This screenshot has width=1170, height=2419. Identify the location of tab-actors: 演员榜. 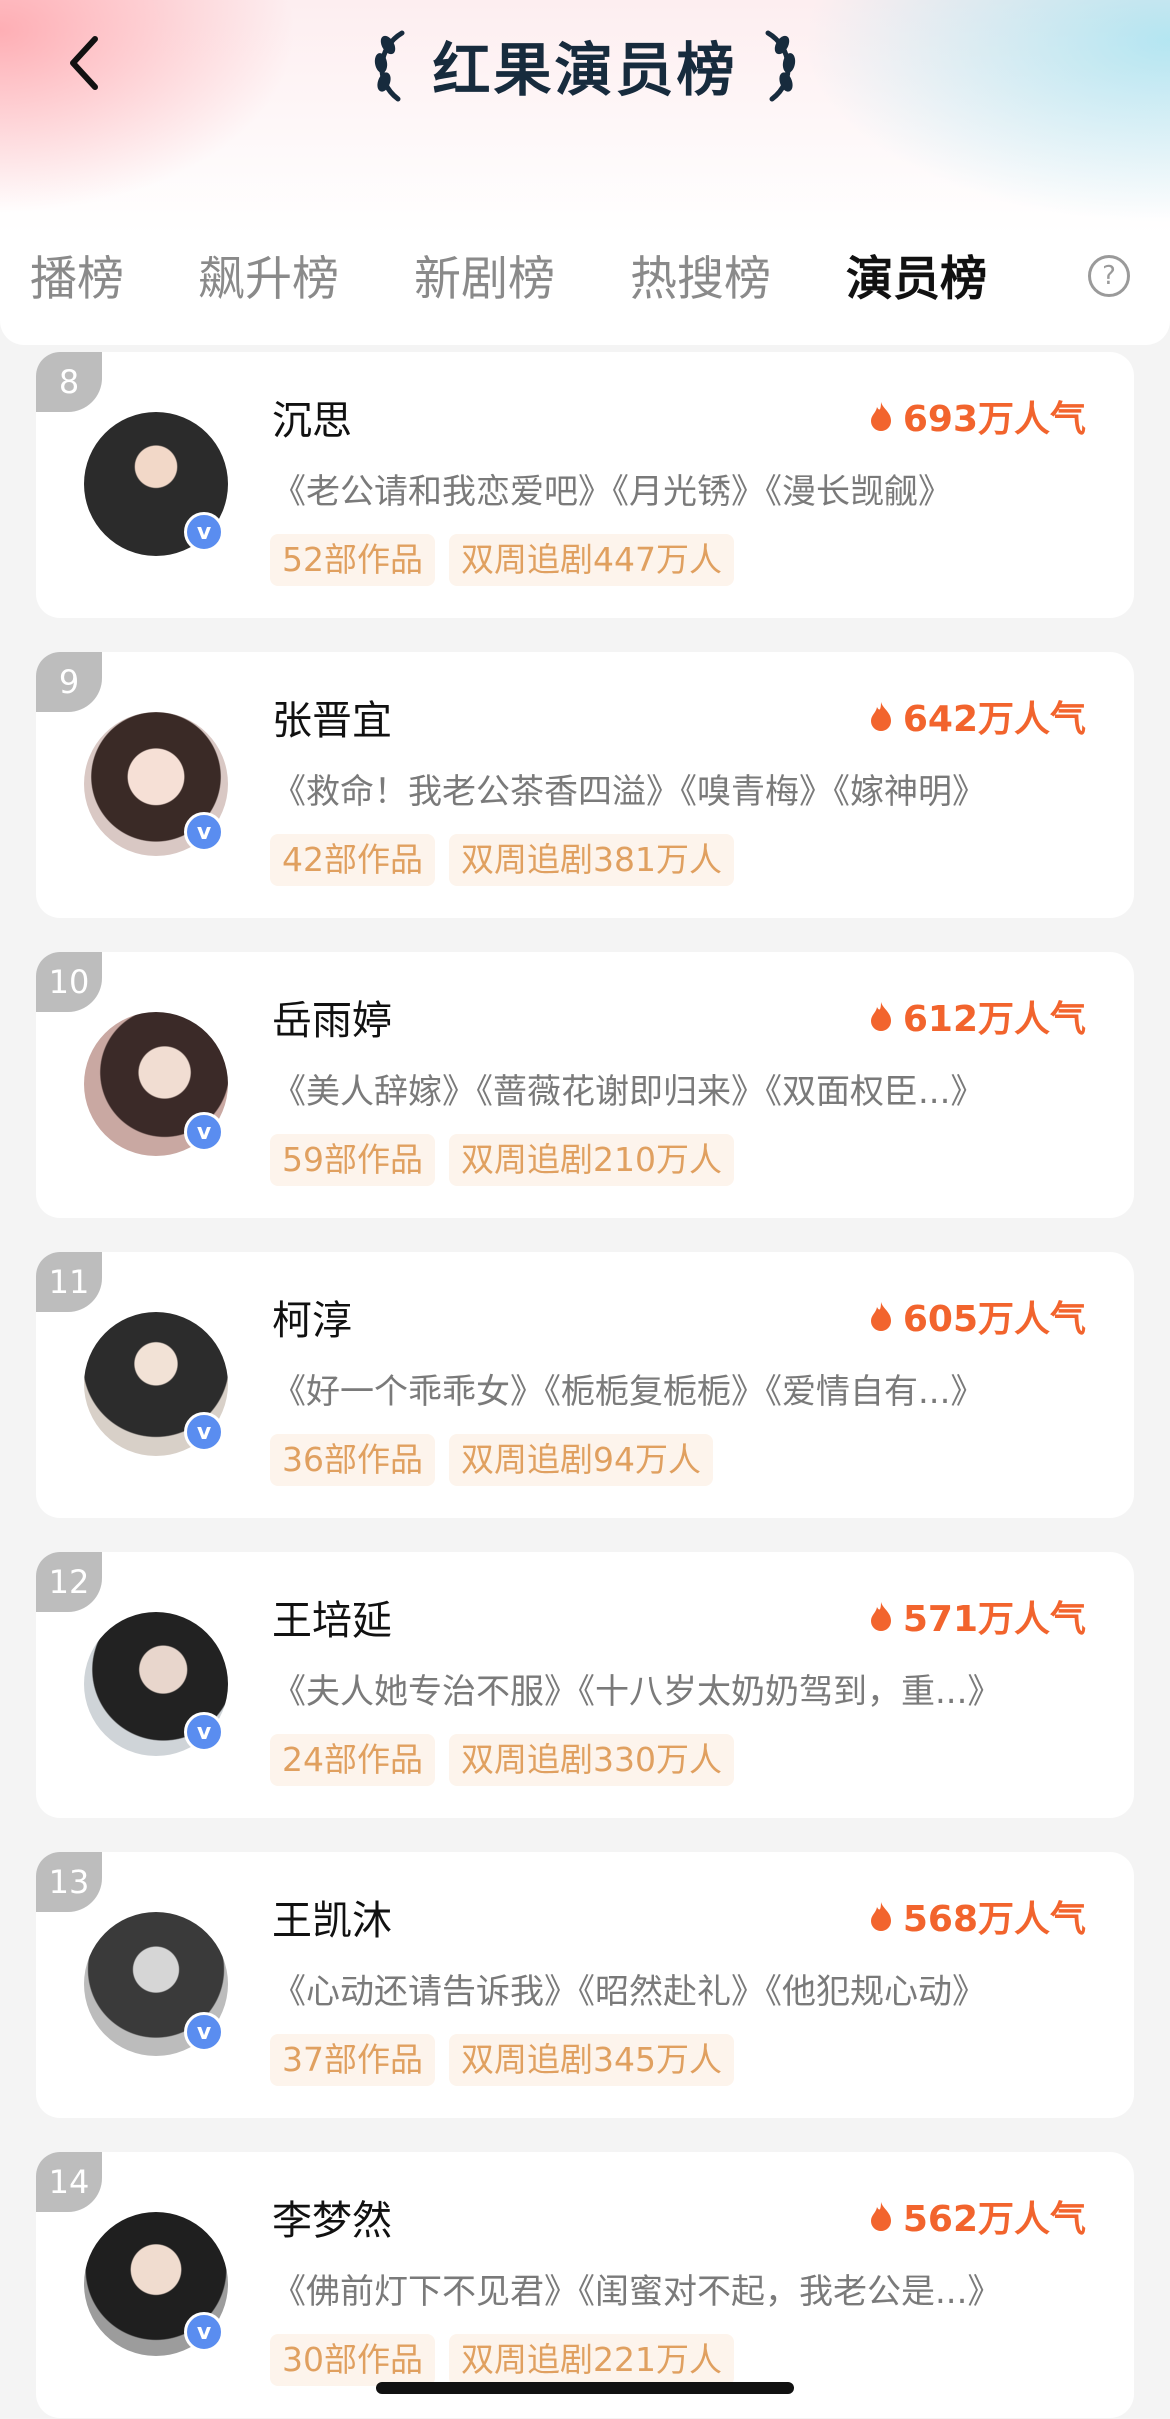
(916, 274).